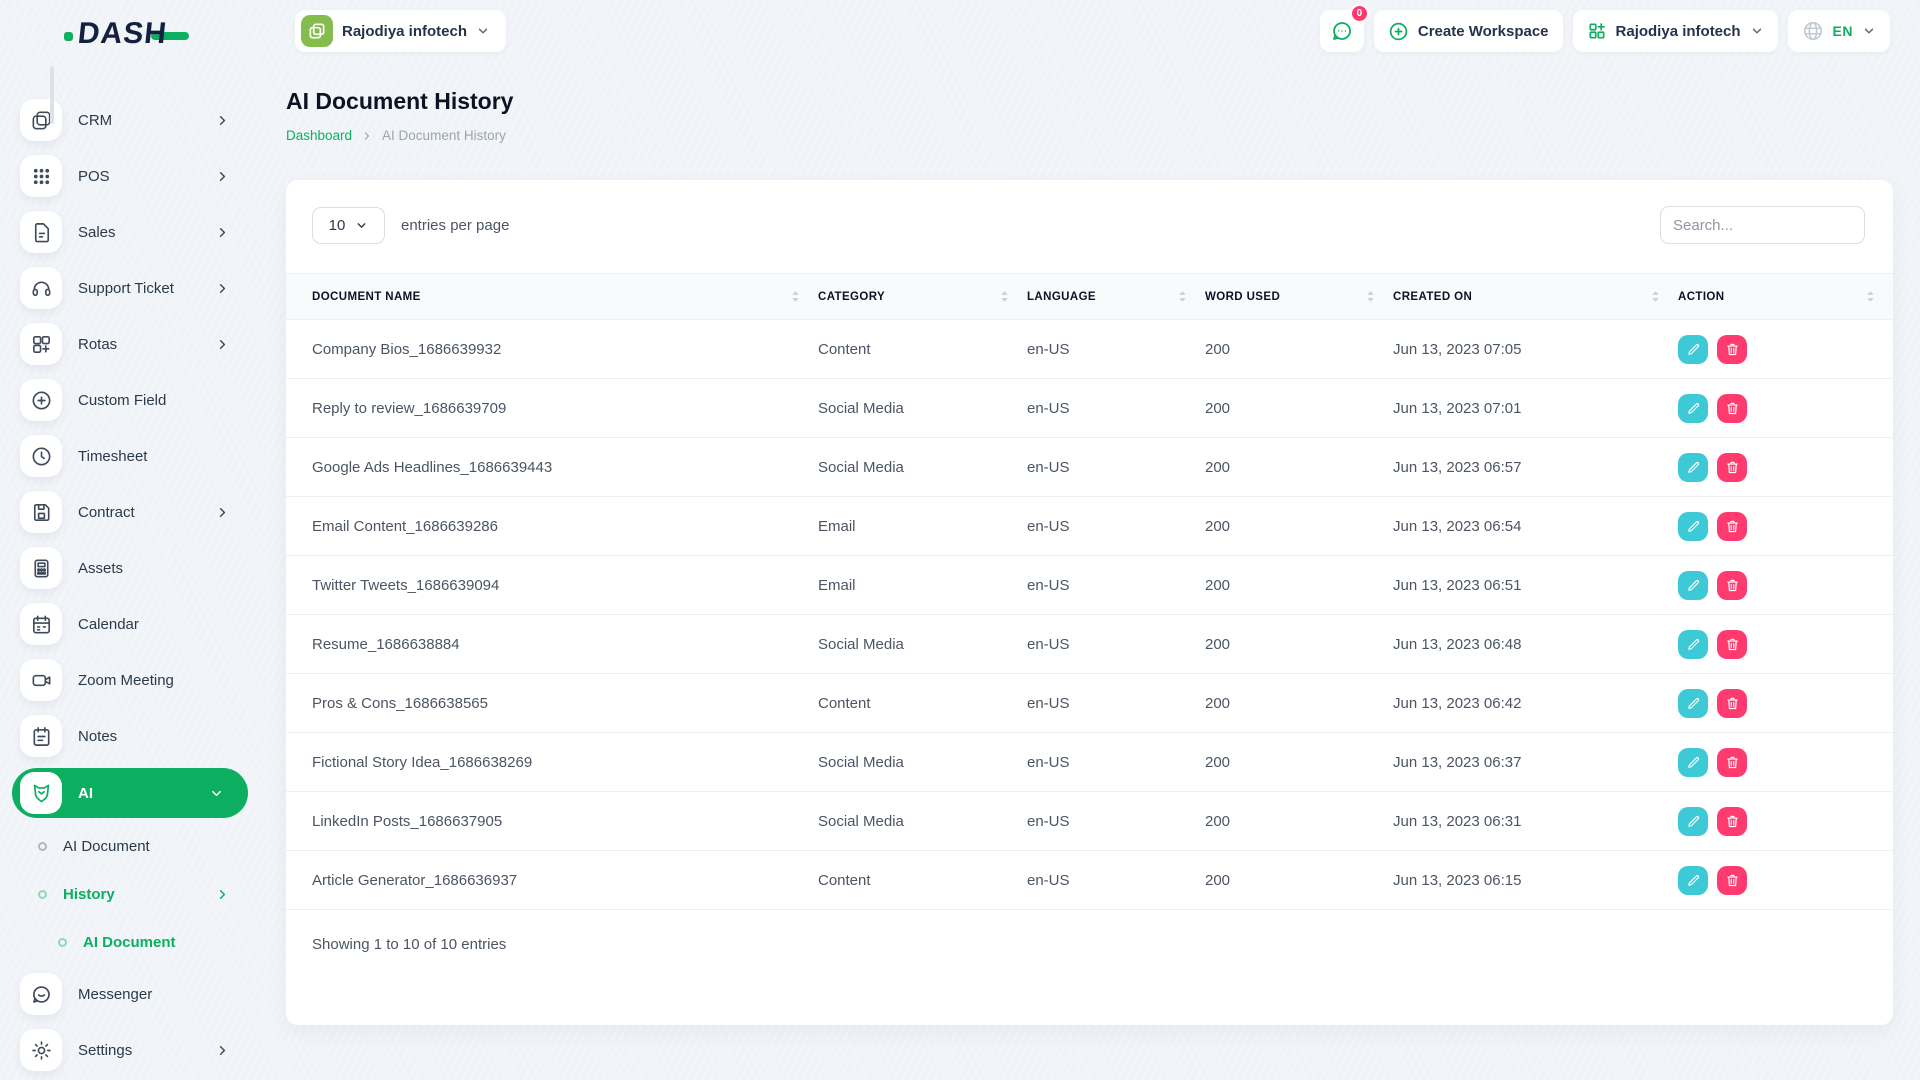 This screenshot has height=1080, width=1920. What do you see at coordinates (130, 680) in the screenshot?
I see `sidebar-item-zoom-meeting: Zoom Meeting` at bounding box center [130, 680].